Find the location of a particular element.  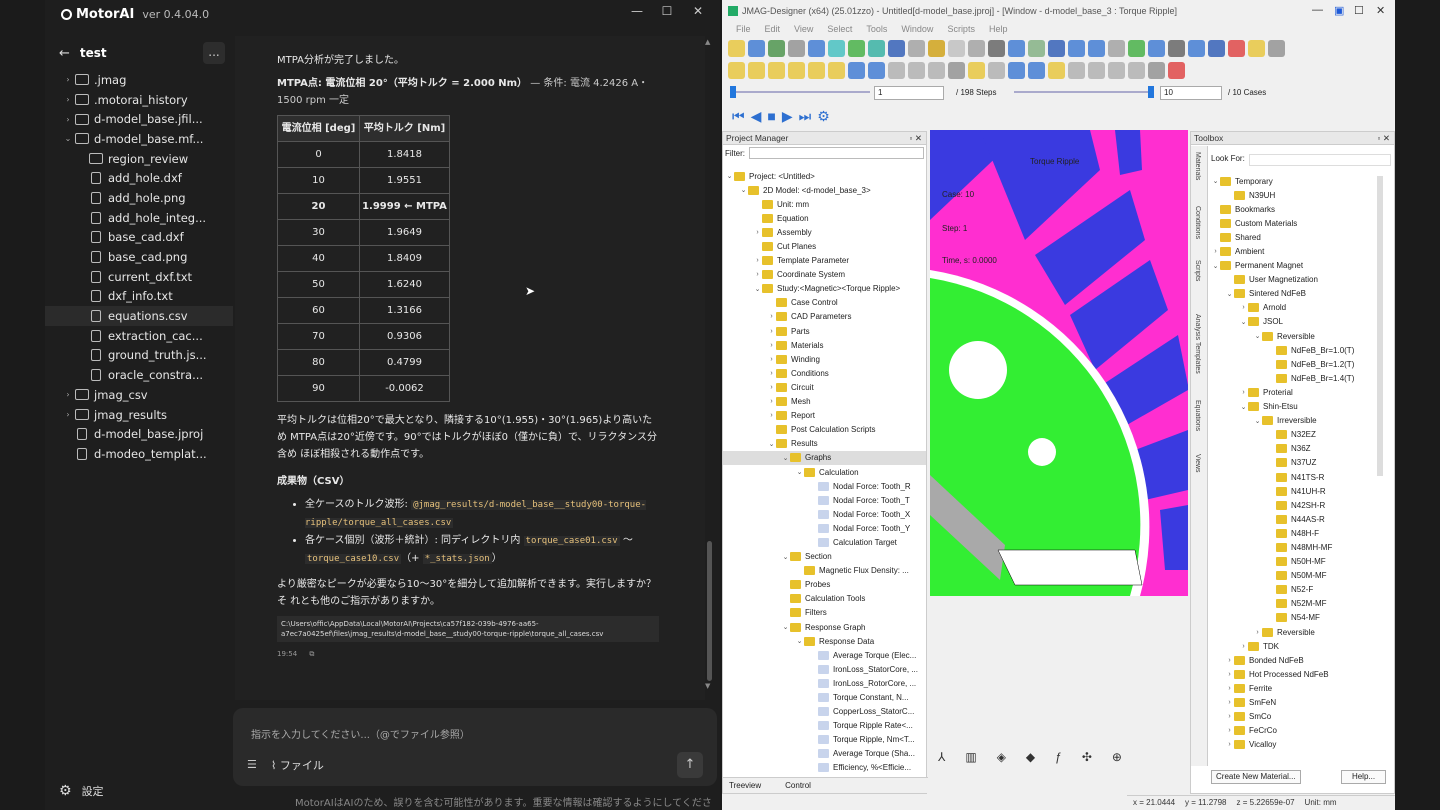

menu-item: Help is located at coordinates (998, 29).